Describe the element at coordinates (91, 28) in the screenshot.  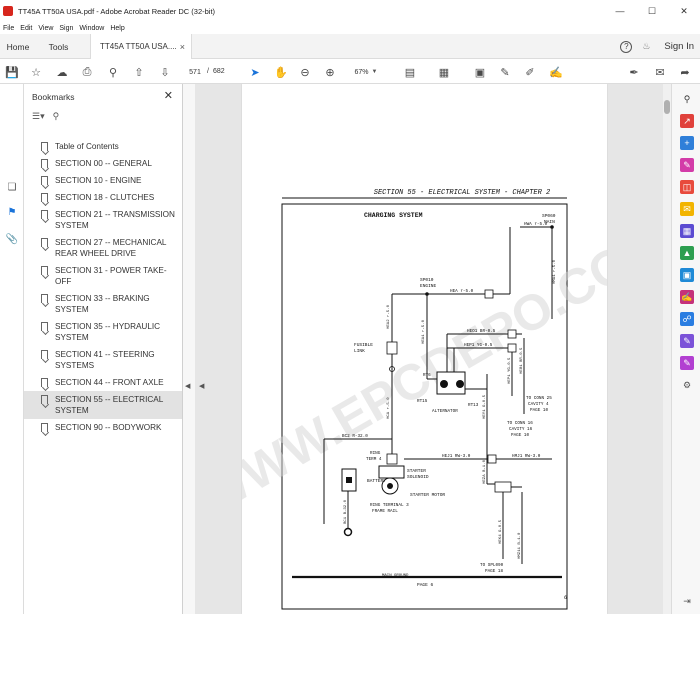
I see `menu-window: Window` at that location.